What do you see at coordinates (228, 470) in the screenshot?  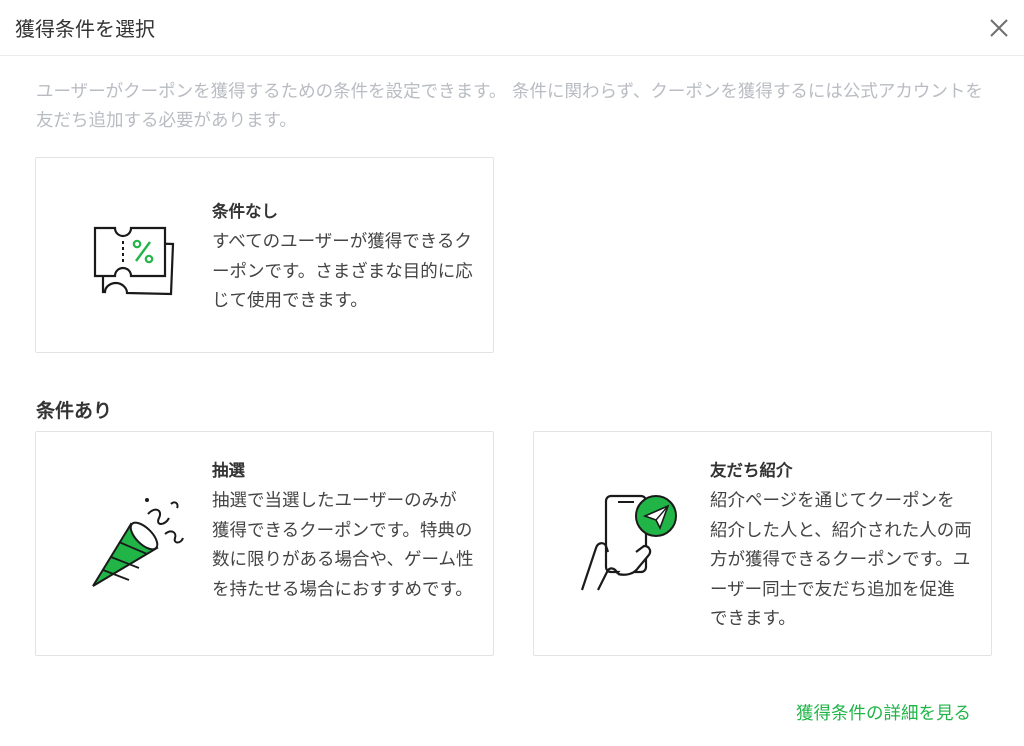 I see `option-title: 抽選` at bounding box center [228, 470].